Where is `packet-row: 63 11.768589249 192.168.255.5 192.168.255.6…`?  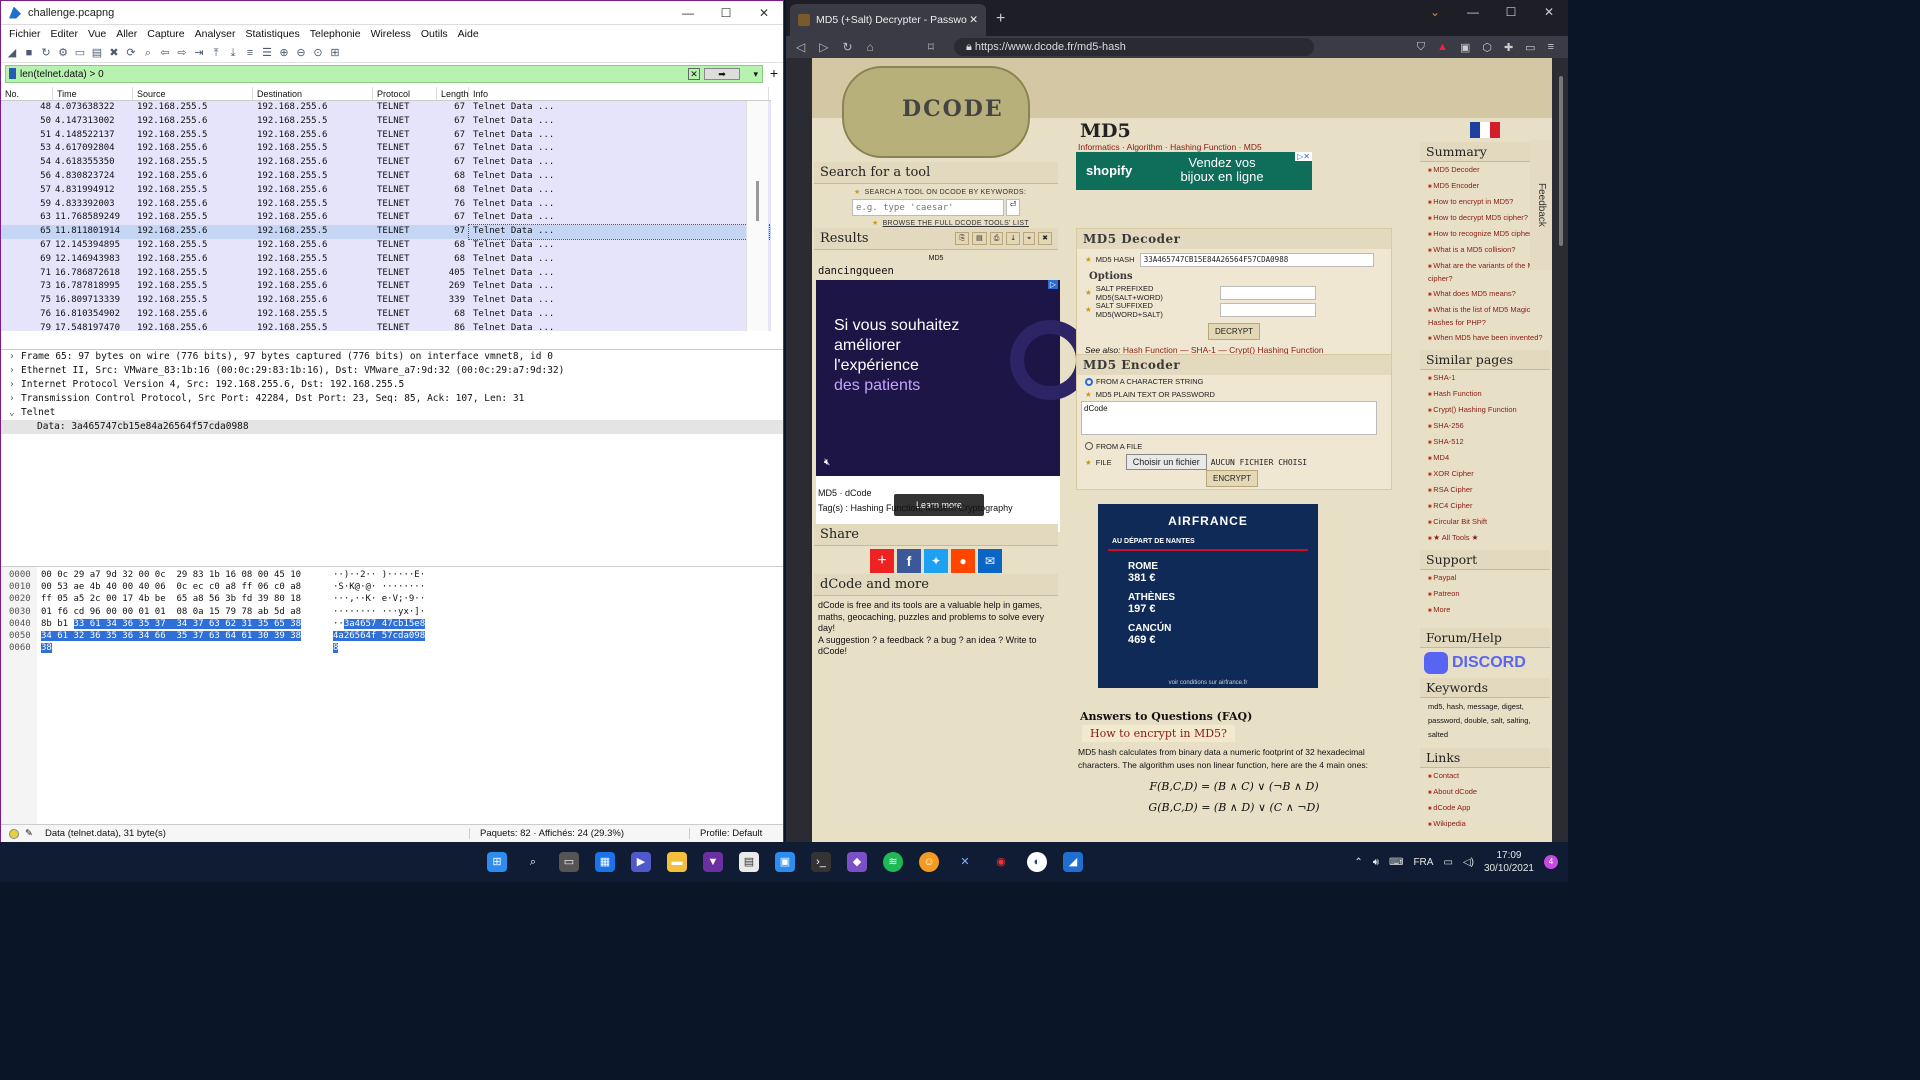
packet-row: 63 11.768589249 192.168.255.5 192.168.255.6… is located at coordinates (386, 218).